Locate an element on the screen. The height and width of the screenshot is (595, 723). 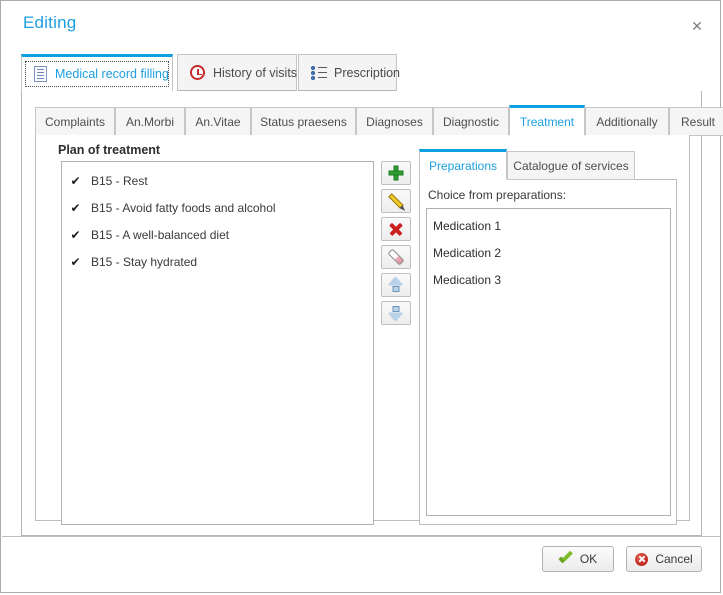
dialog-footer: OK Cancel is located at coordinates (361, 565).